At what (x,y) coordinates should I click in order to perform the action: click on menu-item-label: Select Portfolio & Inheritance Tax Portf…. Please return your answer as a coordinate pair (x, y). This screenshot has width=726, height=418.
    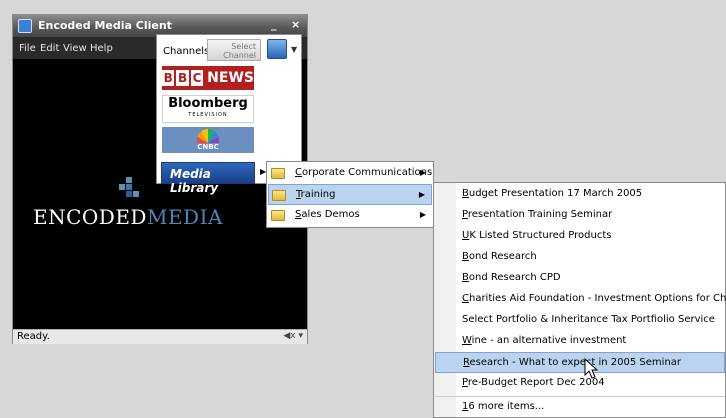
    Looking at the image, I should click on (588, 319).